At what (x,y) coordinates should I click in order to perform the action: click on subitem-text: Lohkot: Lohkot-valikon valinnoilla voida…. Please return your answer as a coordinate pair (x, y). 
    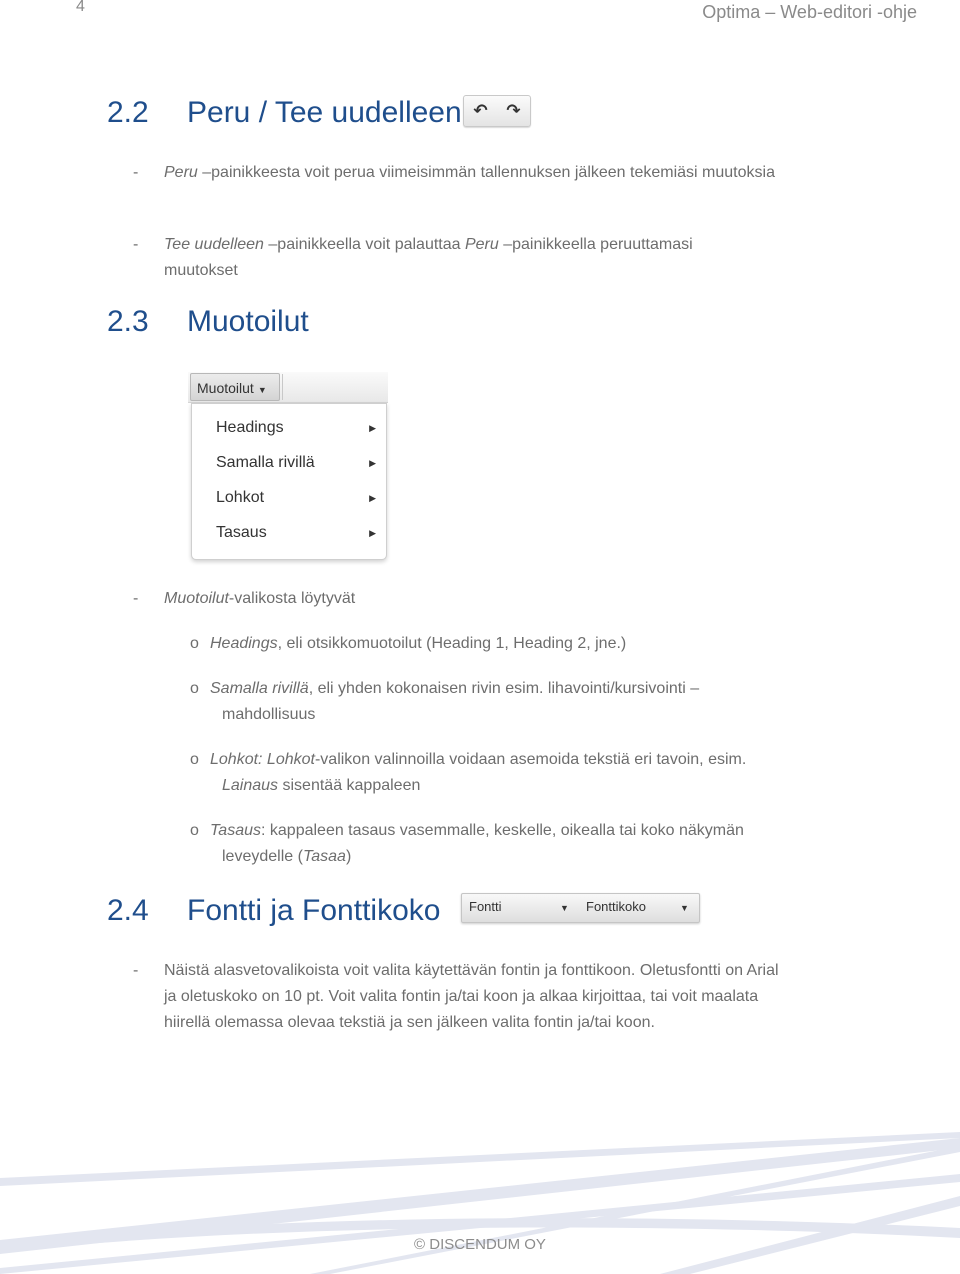
    Looking at the image, I should click on (478, 772).